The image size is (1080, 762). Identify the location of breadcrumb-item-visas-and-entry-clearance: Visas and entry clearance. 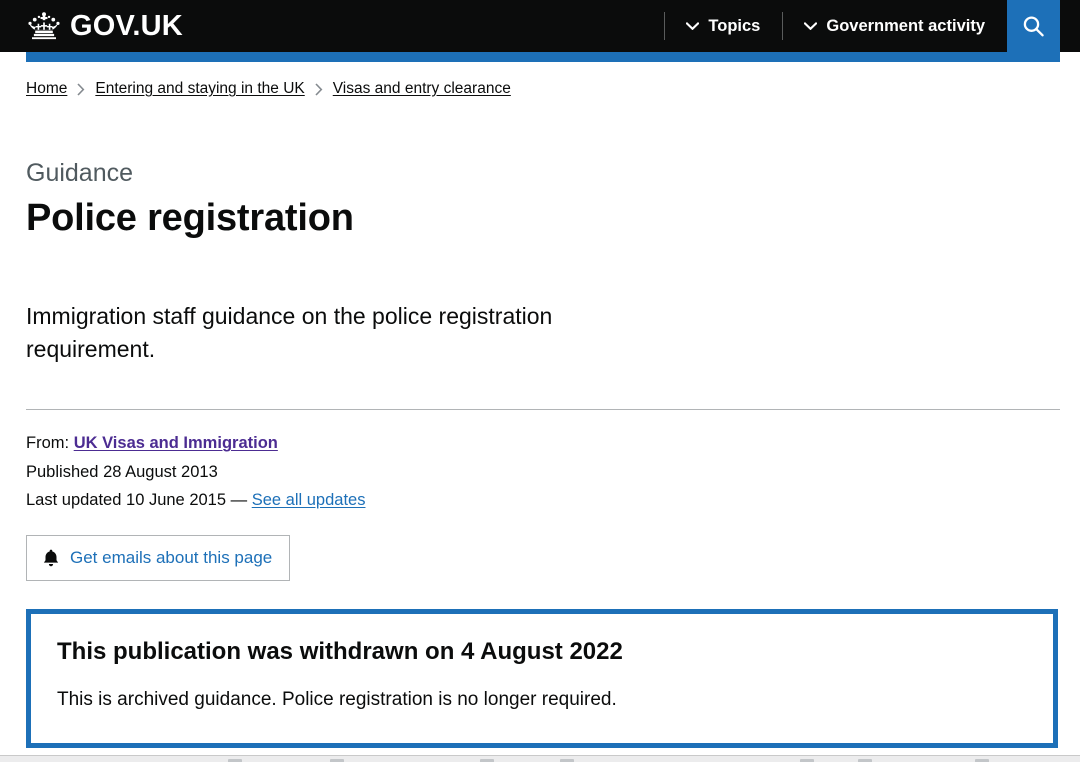
(422, 89).